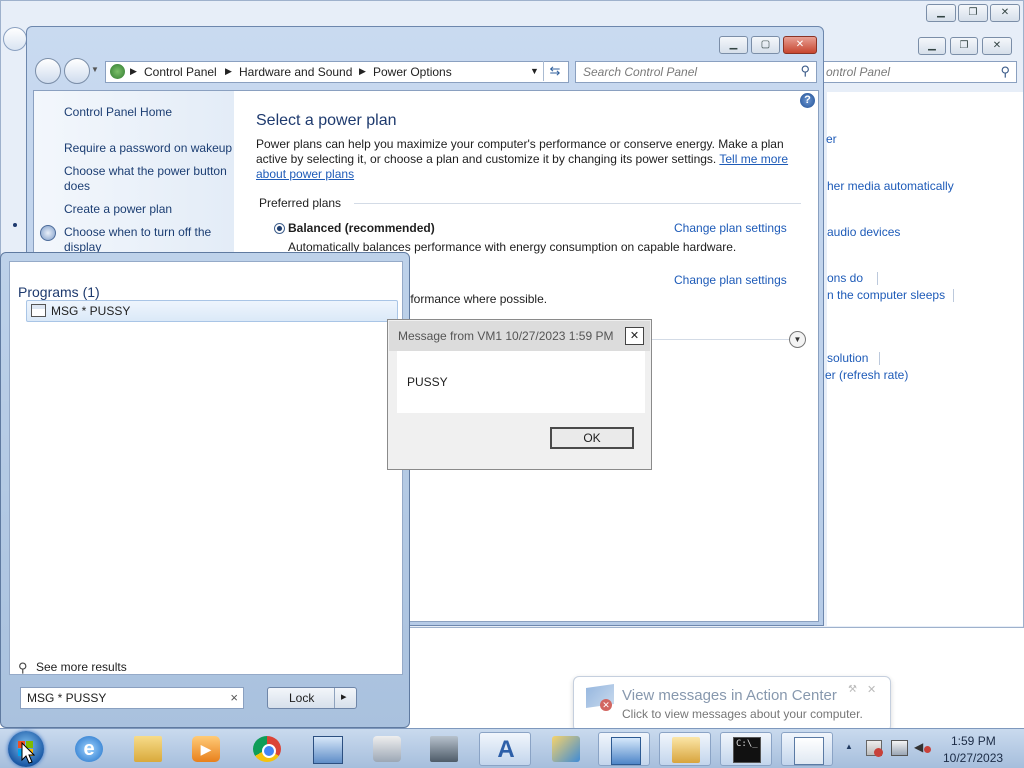 The width and height of the screenshot is (1024, 768). I want to click on search-input: Search Control Panel ⚲, so click(696, 72).